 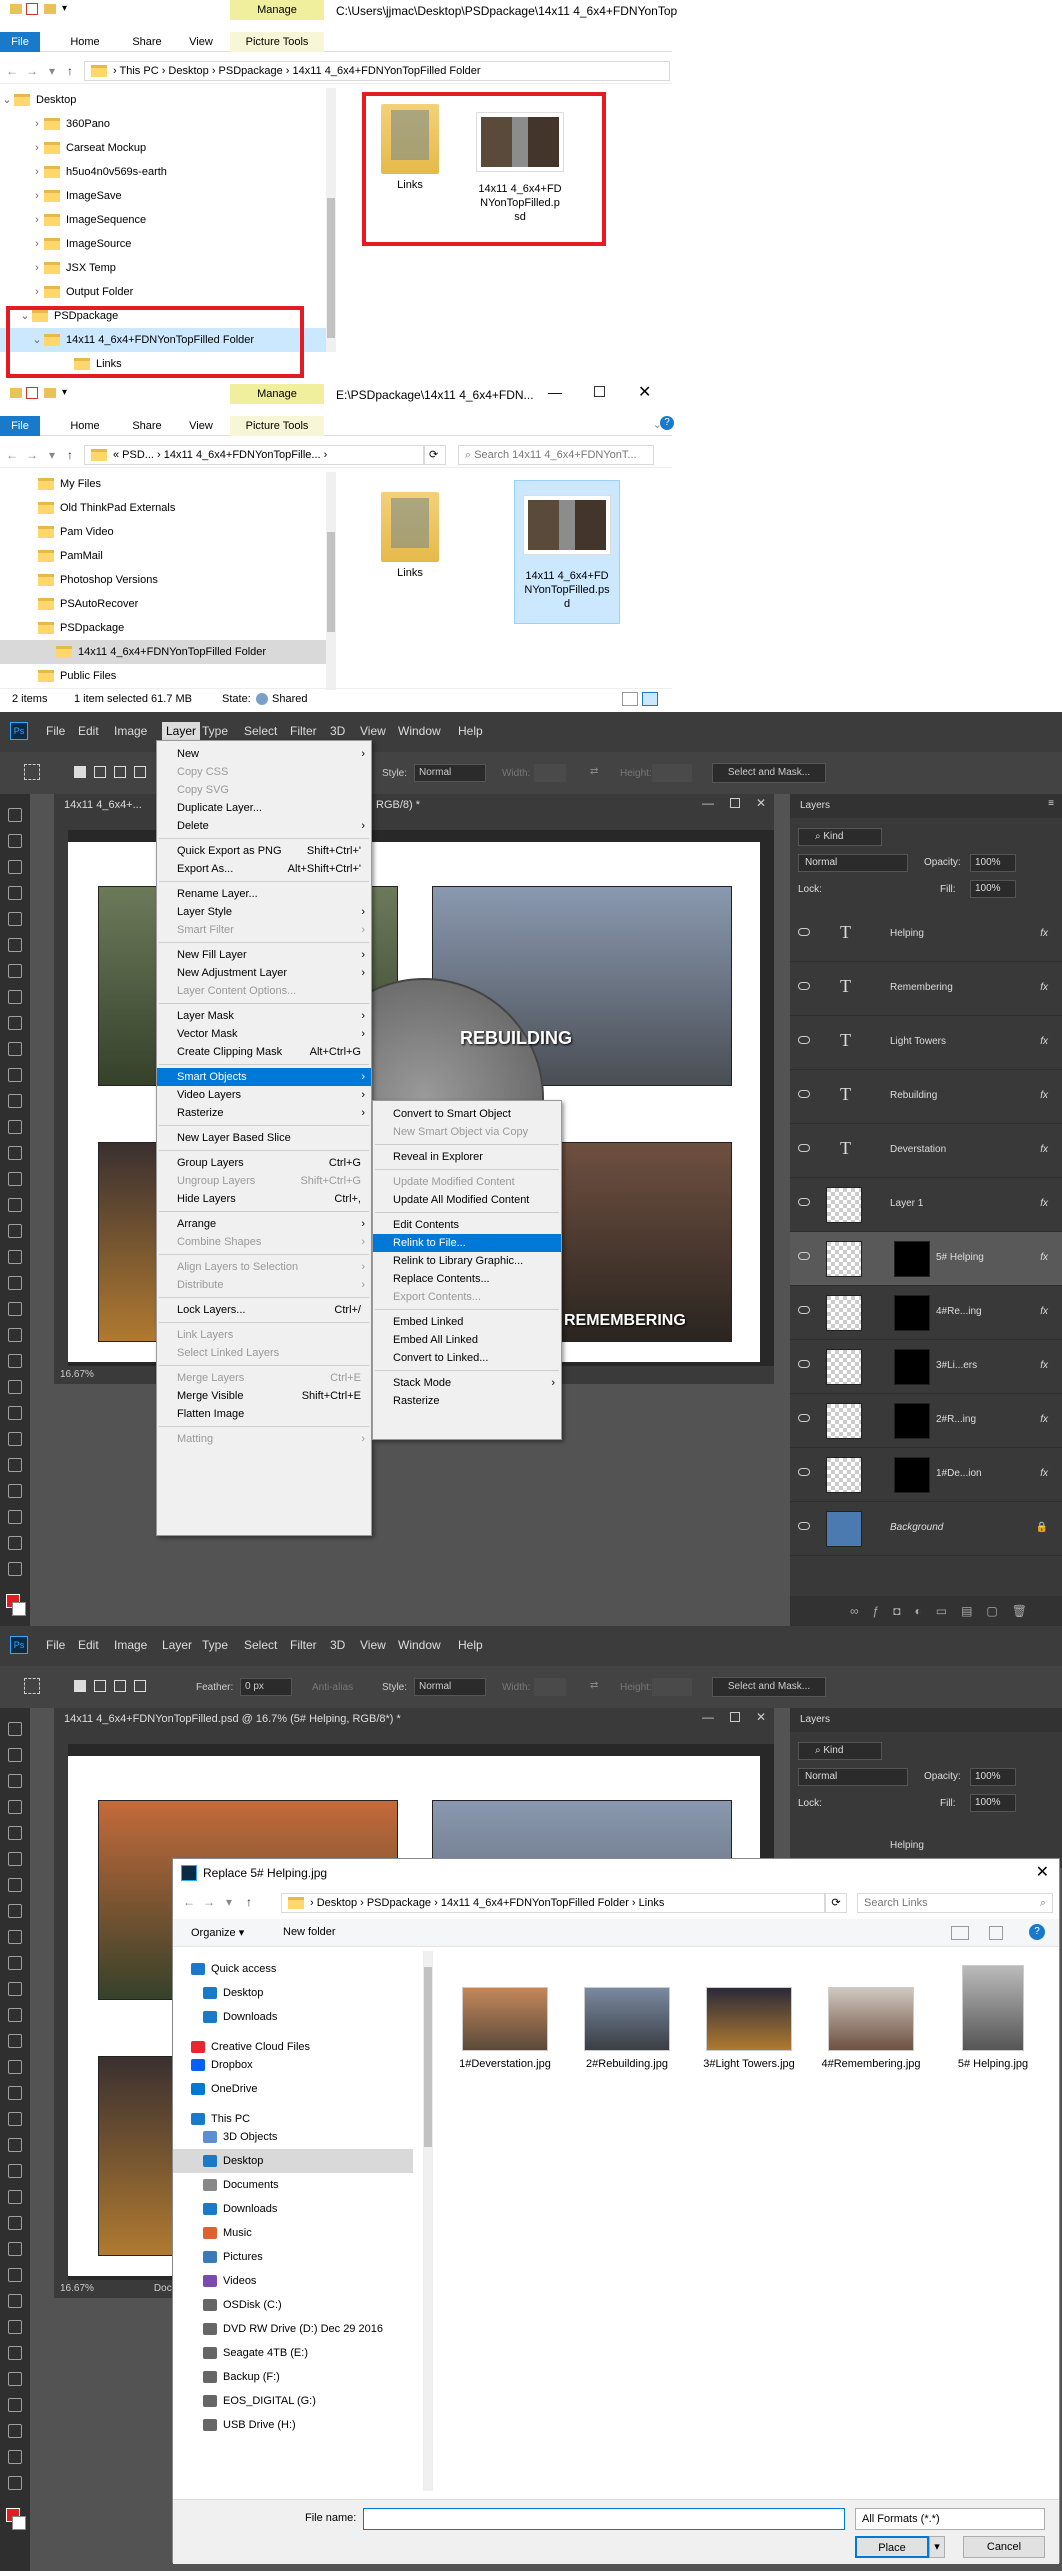 What do you see at coordinates (168, 292) in the screenshot?
I see `tree-item: › Output Folder` at bounding box center [168, 292].